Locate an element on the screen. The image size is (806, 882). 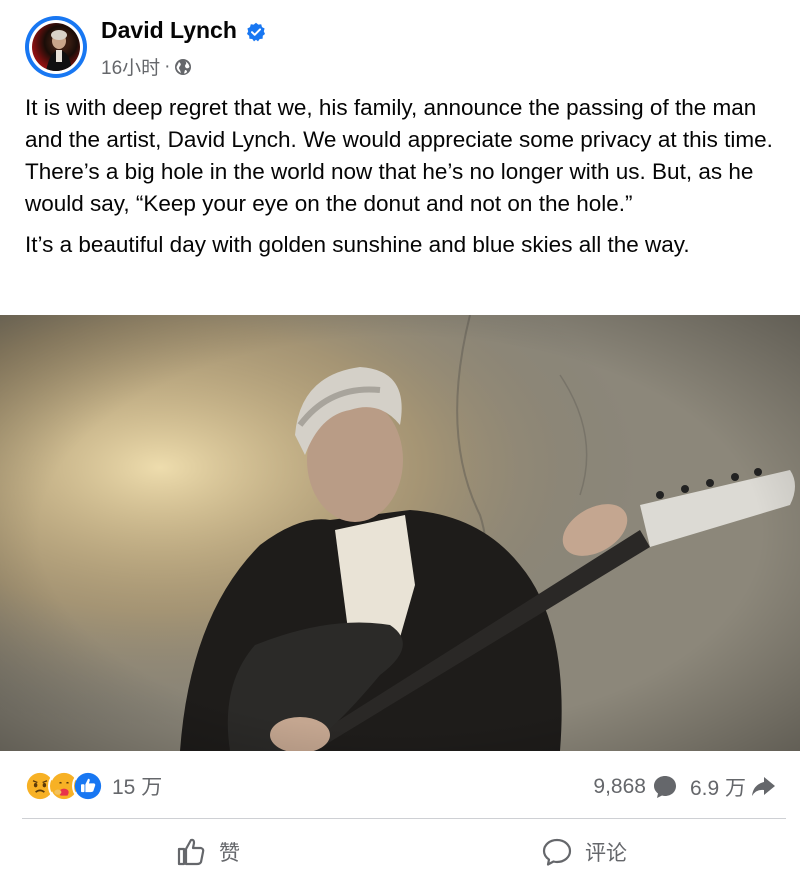
avatar-photo is located at coordinates (56, 47).